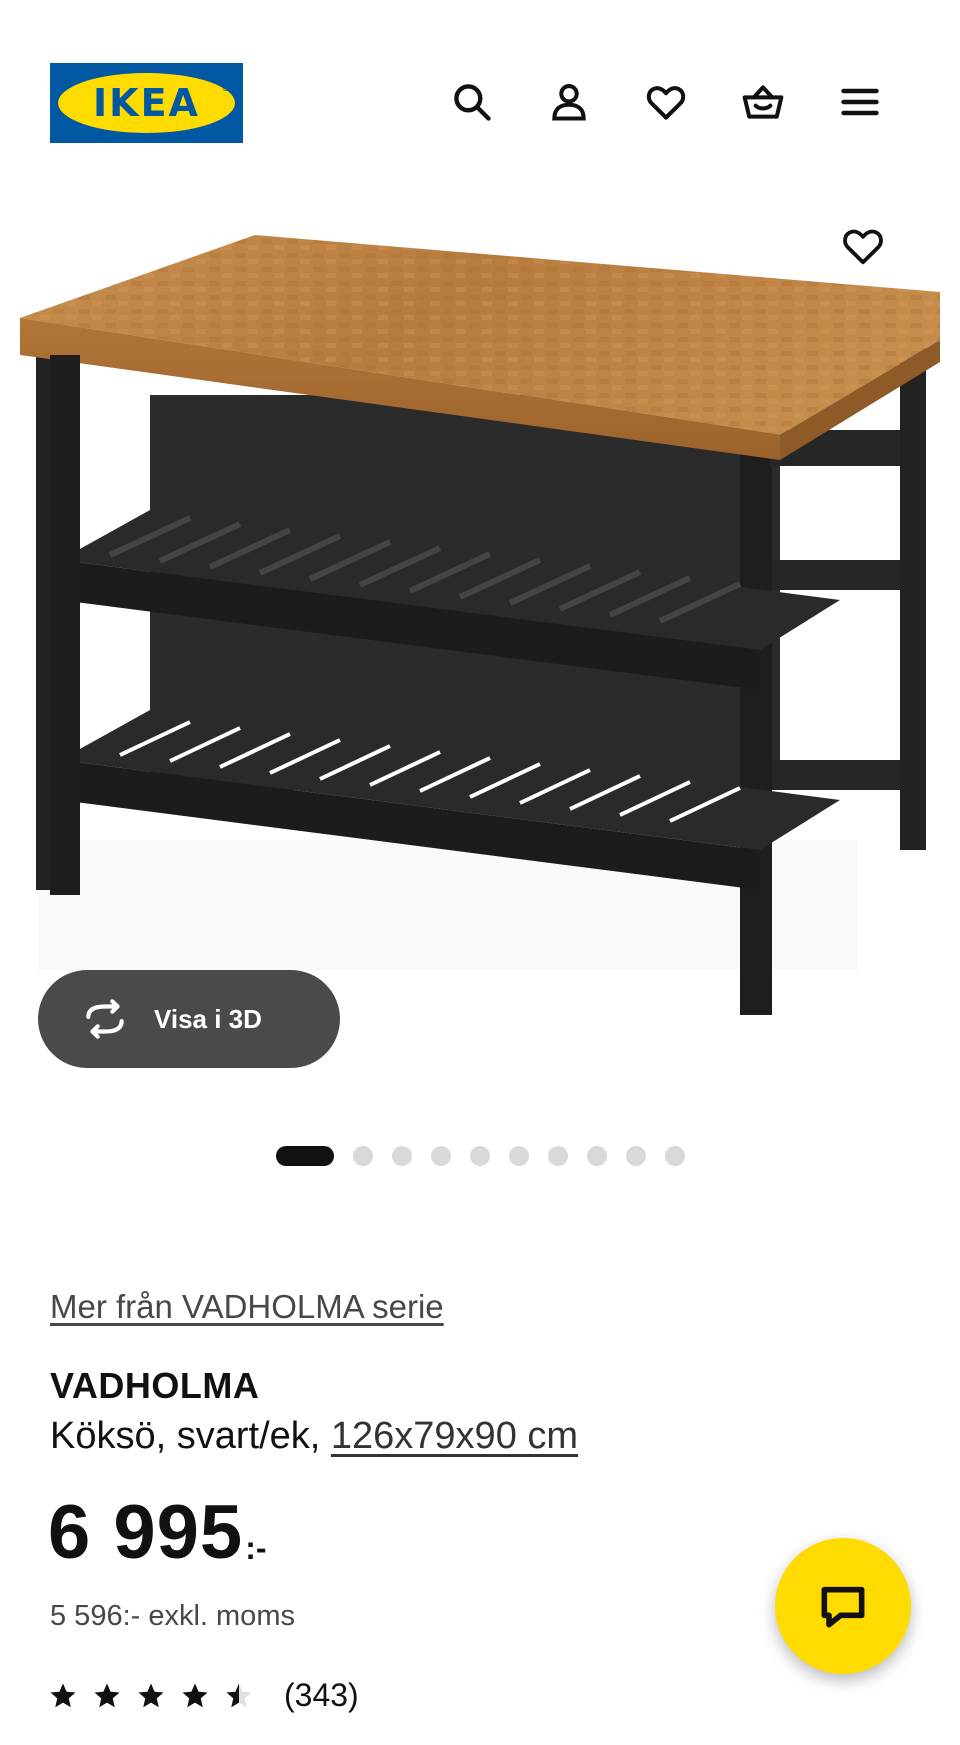 This screenshot has width=960, height=1745. Describe the element at coordinates (105, 1019) in the screenshot. I see `rotate-3d-icon` at that location.